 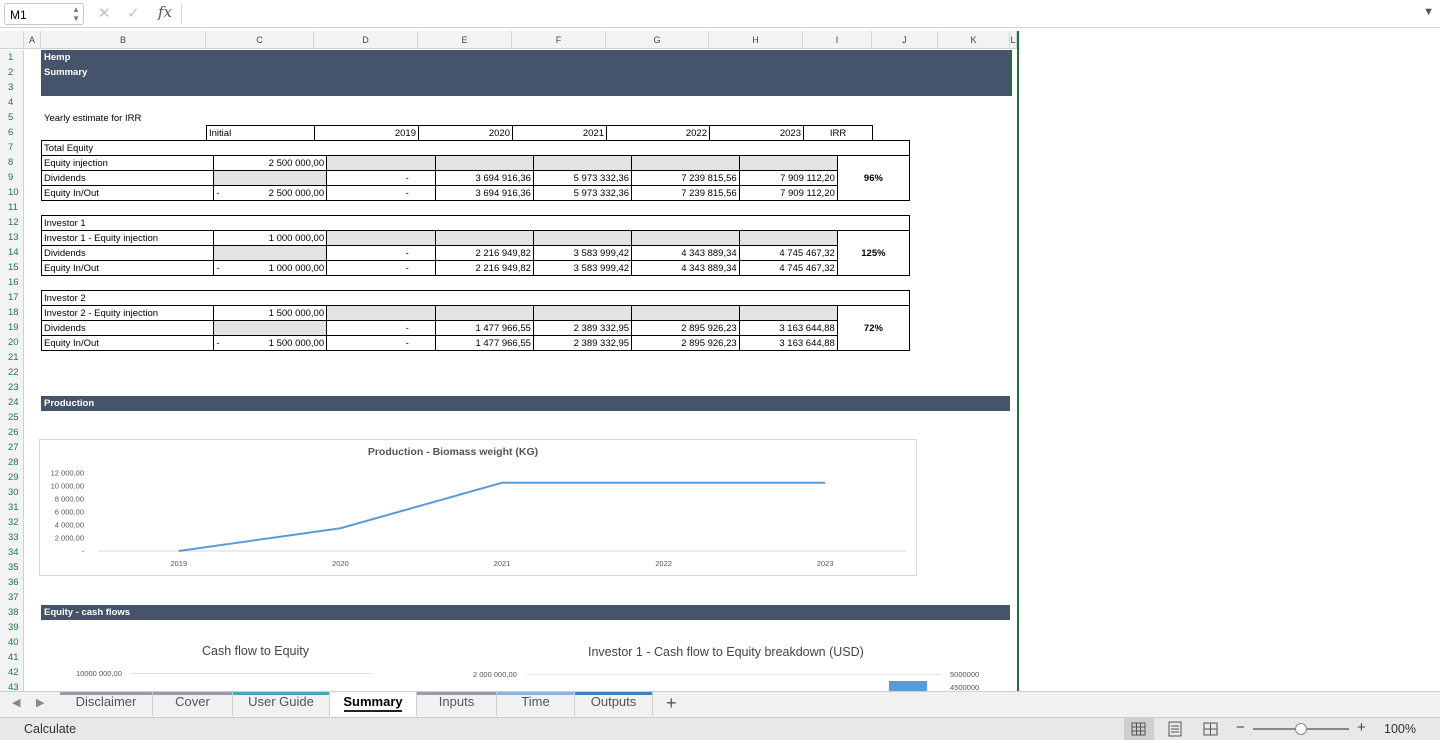 I want to click on row-header: 2, so click(x=12, y=72).